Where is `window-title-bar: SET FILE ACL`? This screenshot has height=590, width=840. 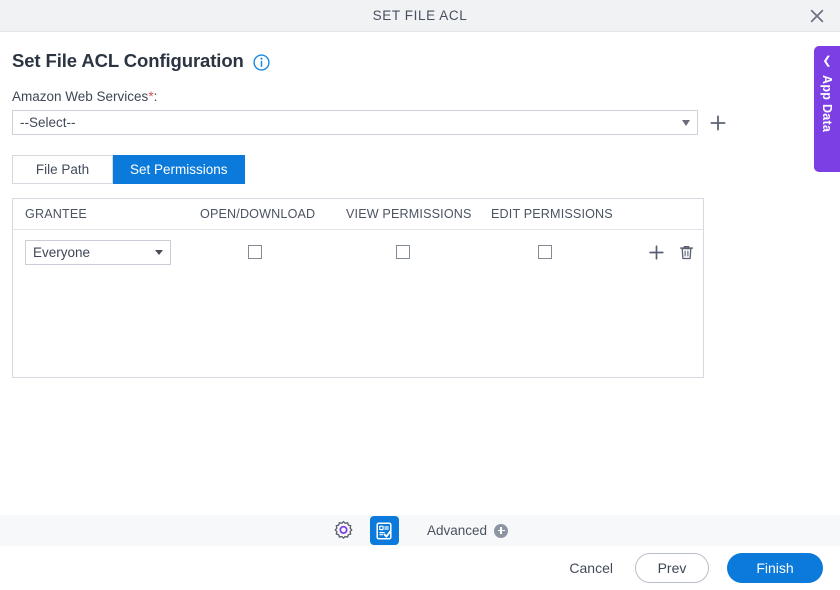
window-title-bar: SET FILE ACL is located at coordinates (420, 16).